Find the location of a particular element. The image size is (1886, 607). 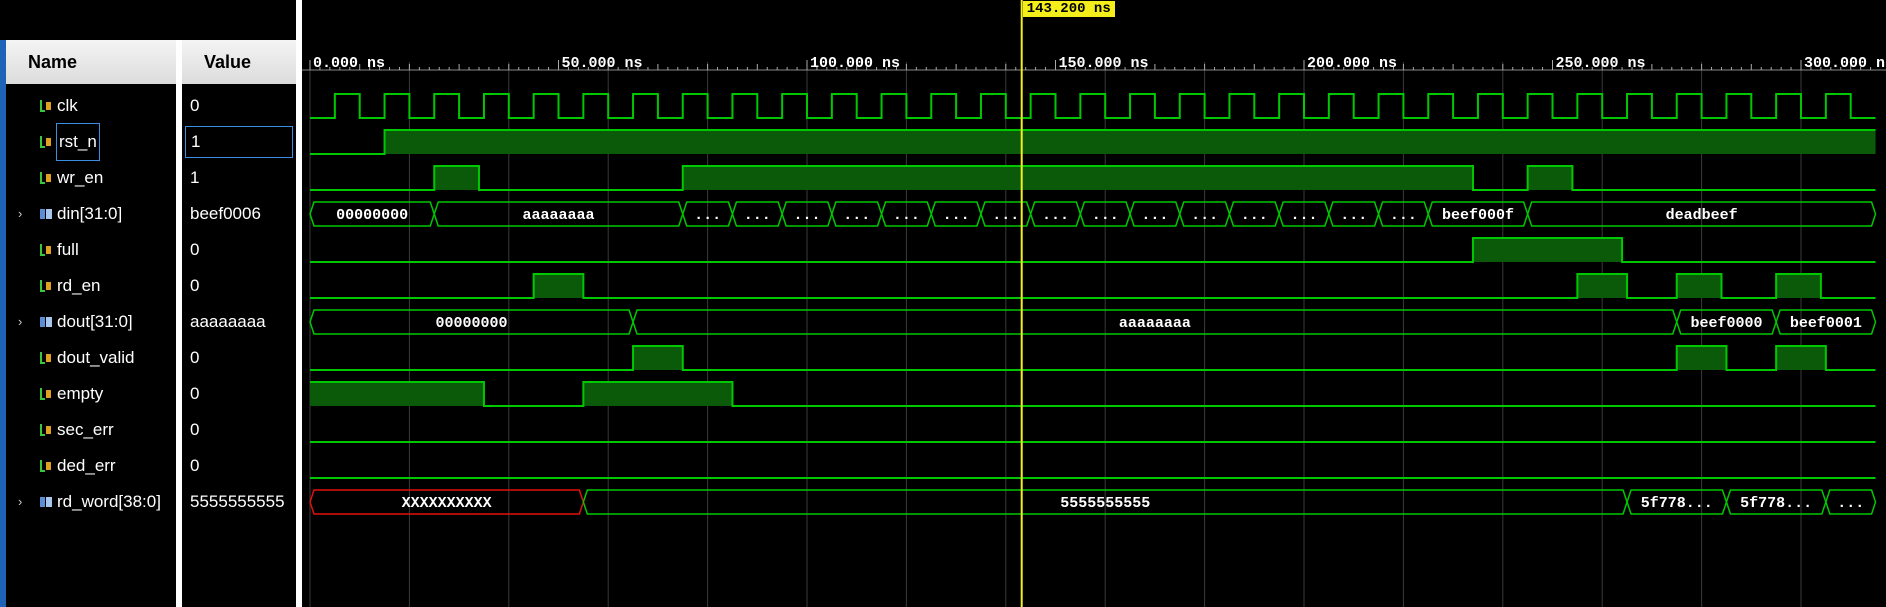

signal-value-edit-field: 1 is located at coordinates (239, 142).